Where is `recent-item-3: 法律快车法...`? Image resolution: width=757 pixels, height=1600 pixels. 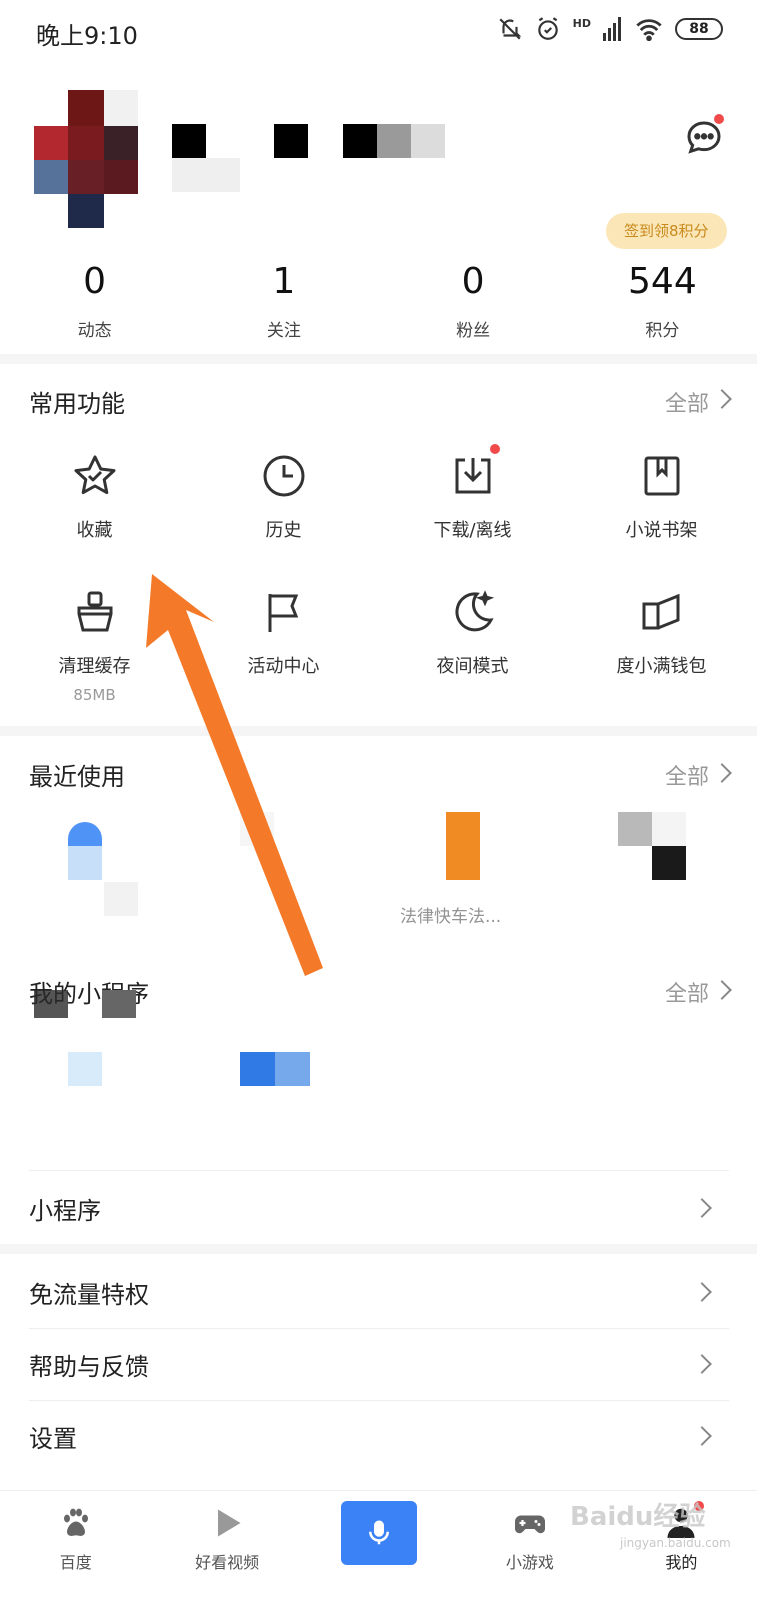
recent-item-3: 法律快车法... is located at coordinates (465, 869).